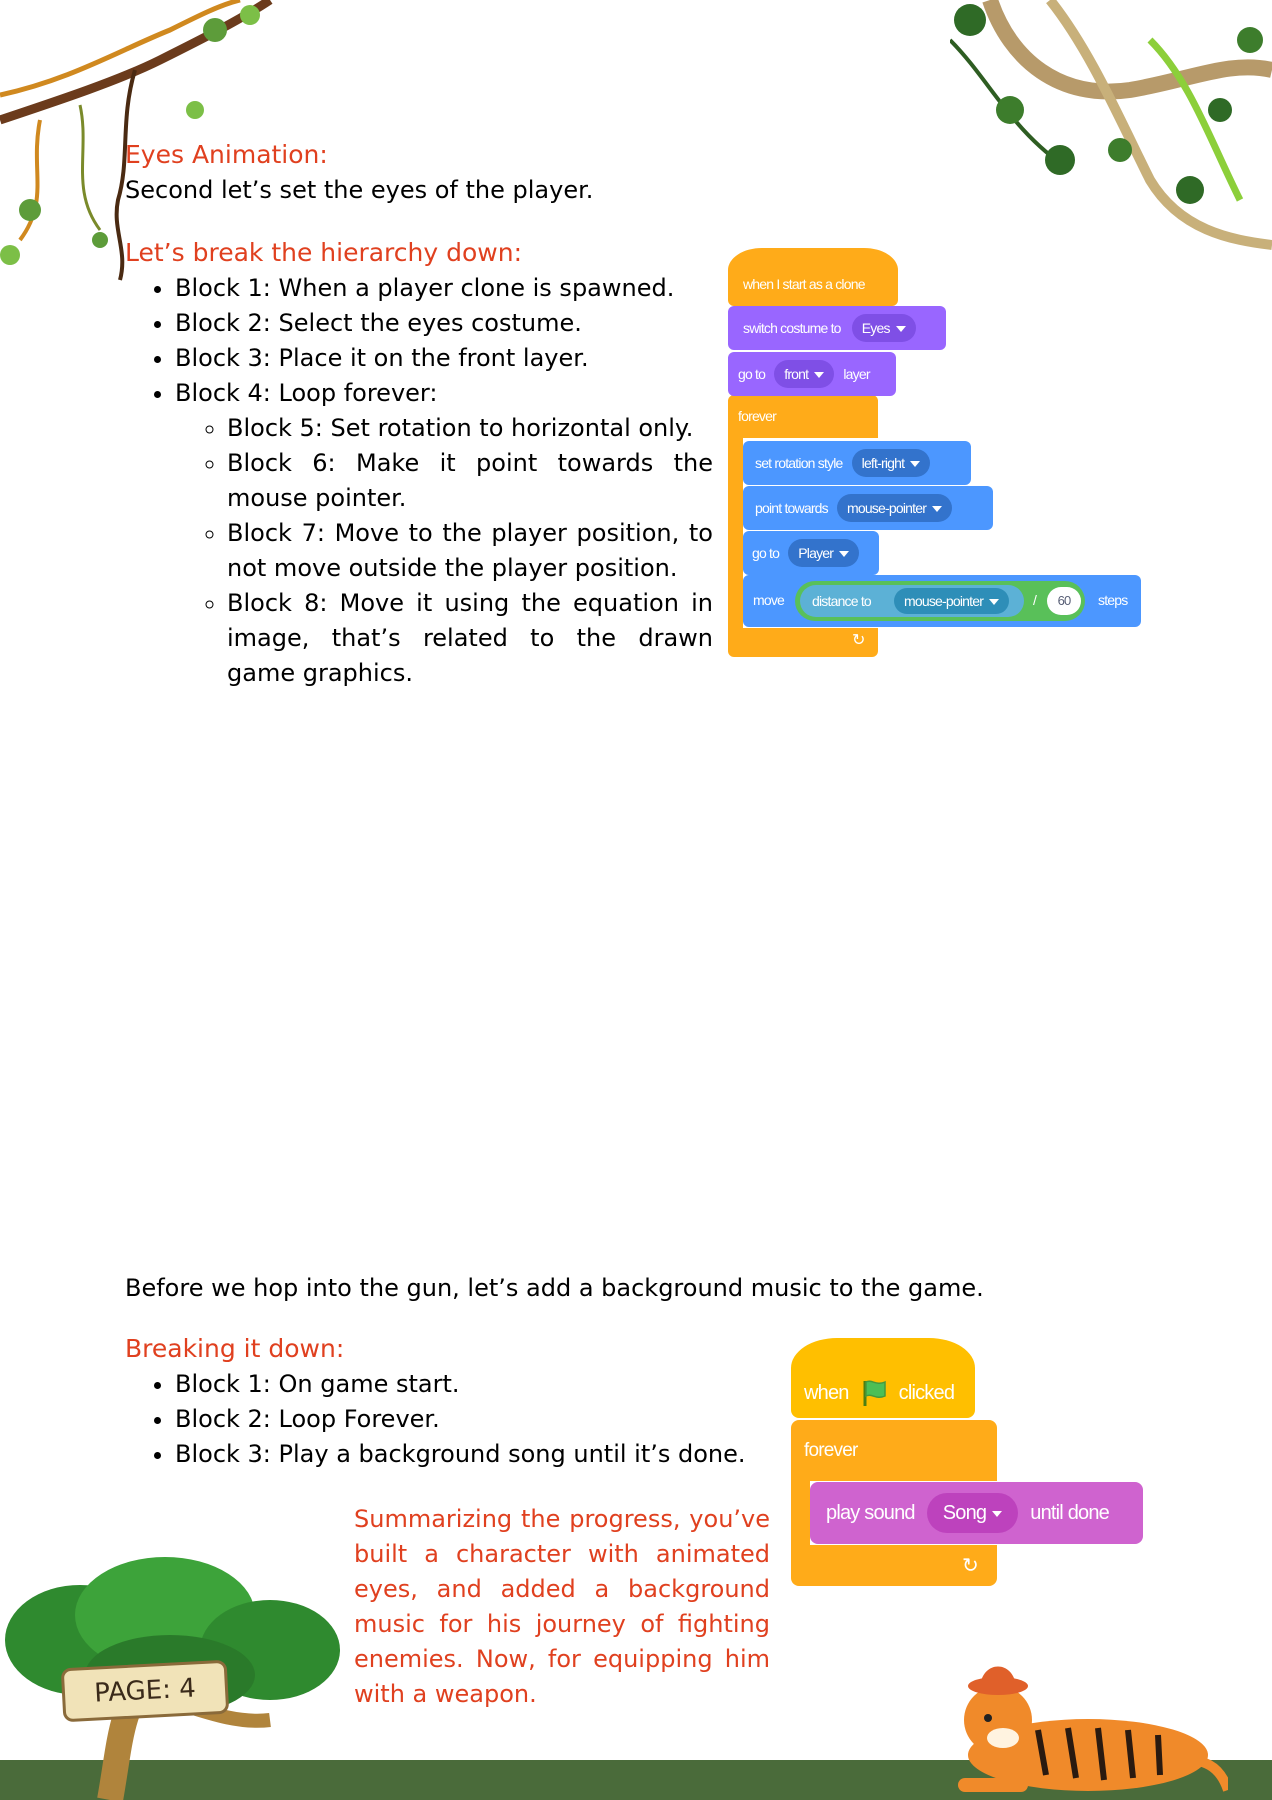 Image resolution: width=1272 pixels, height=1800 pixels. I want to click on green-flag-icon, so click(874, 1393).